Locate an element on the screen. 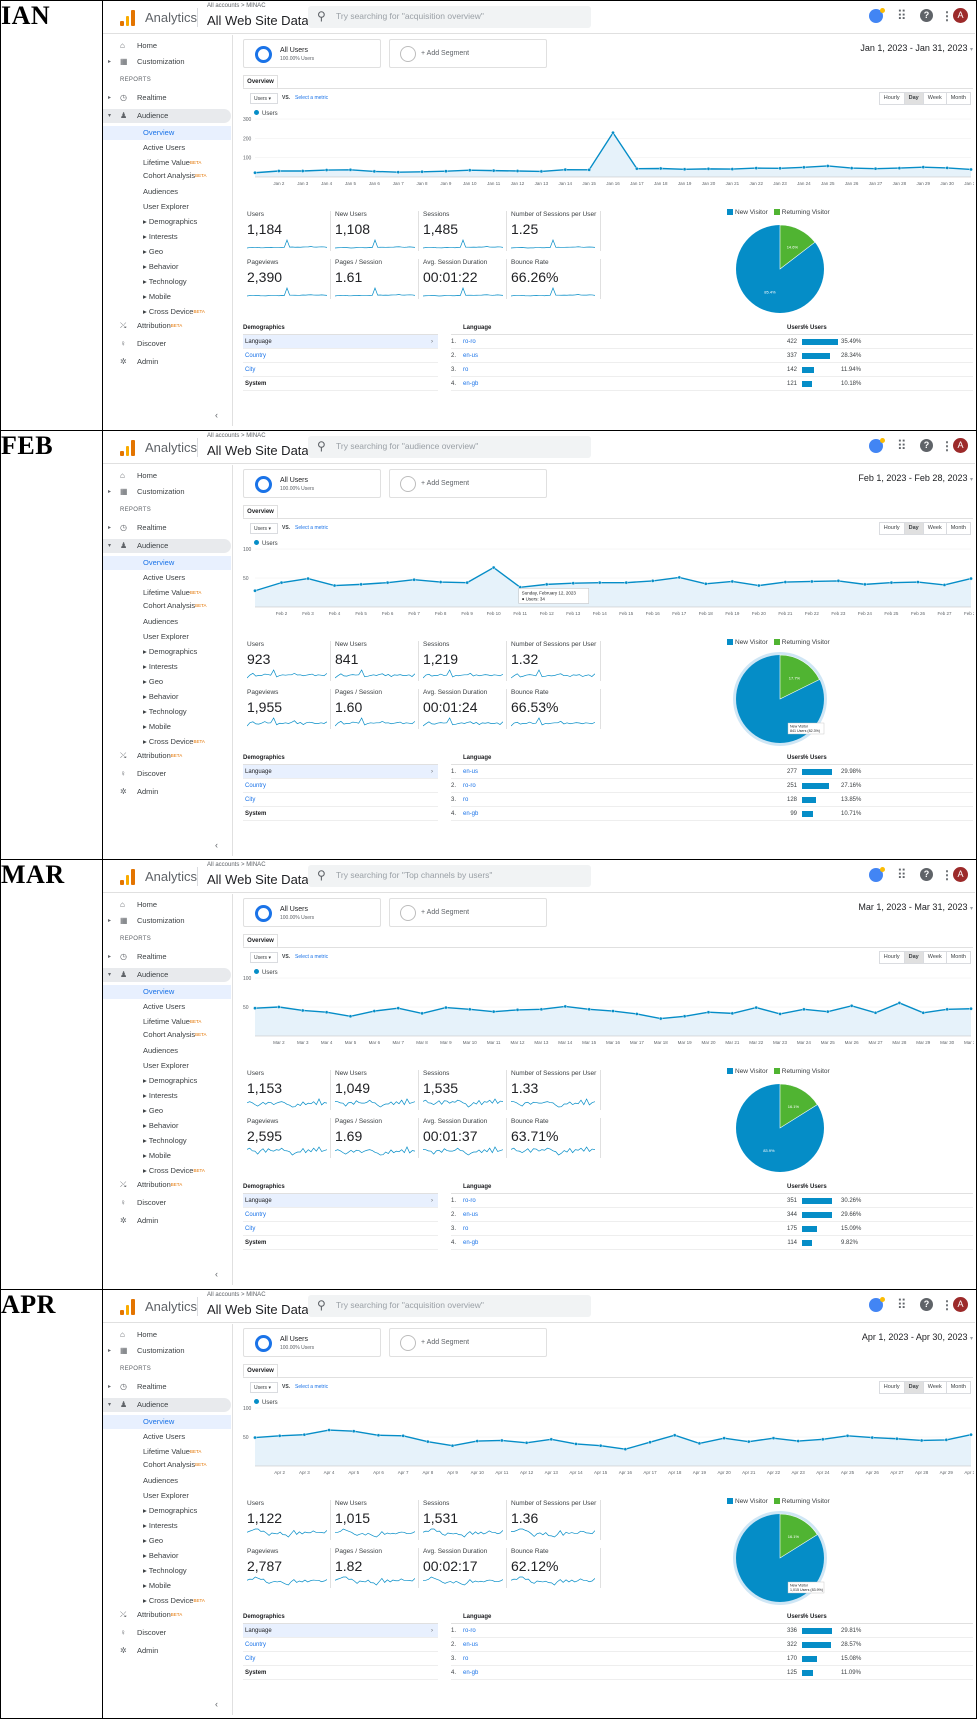  search-input: ⚲ Try searching for "audience overview" is located at coordinates (449, 446).